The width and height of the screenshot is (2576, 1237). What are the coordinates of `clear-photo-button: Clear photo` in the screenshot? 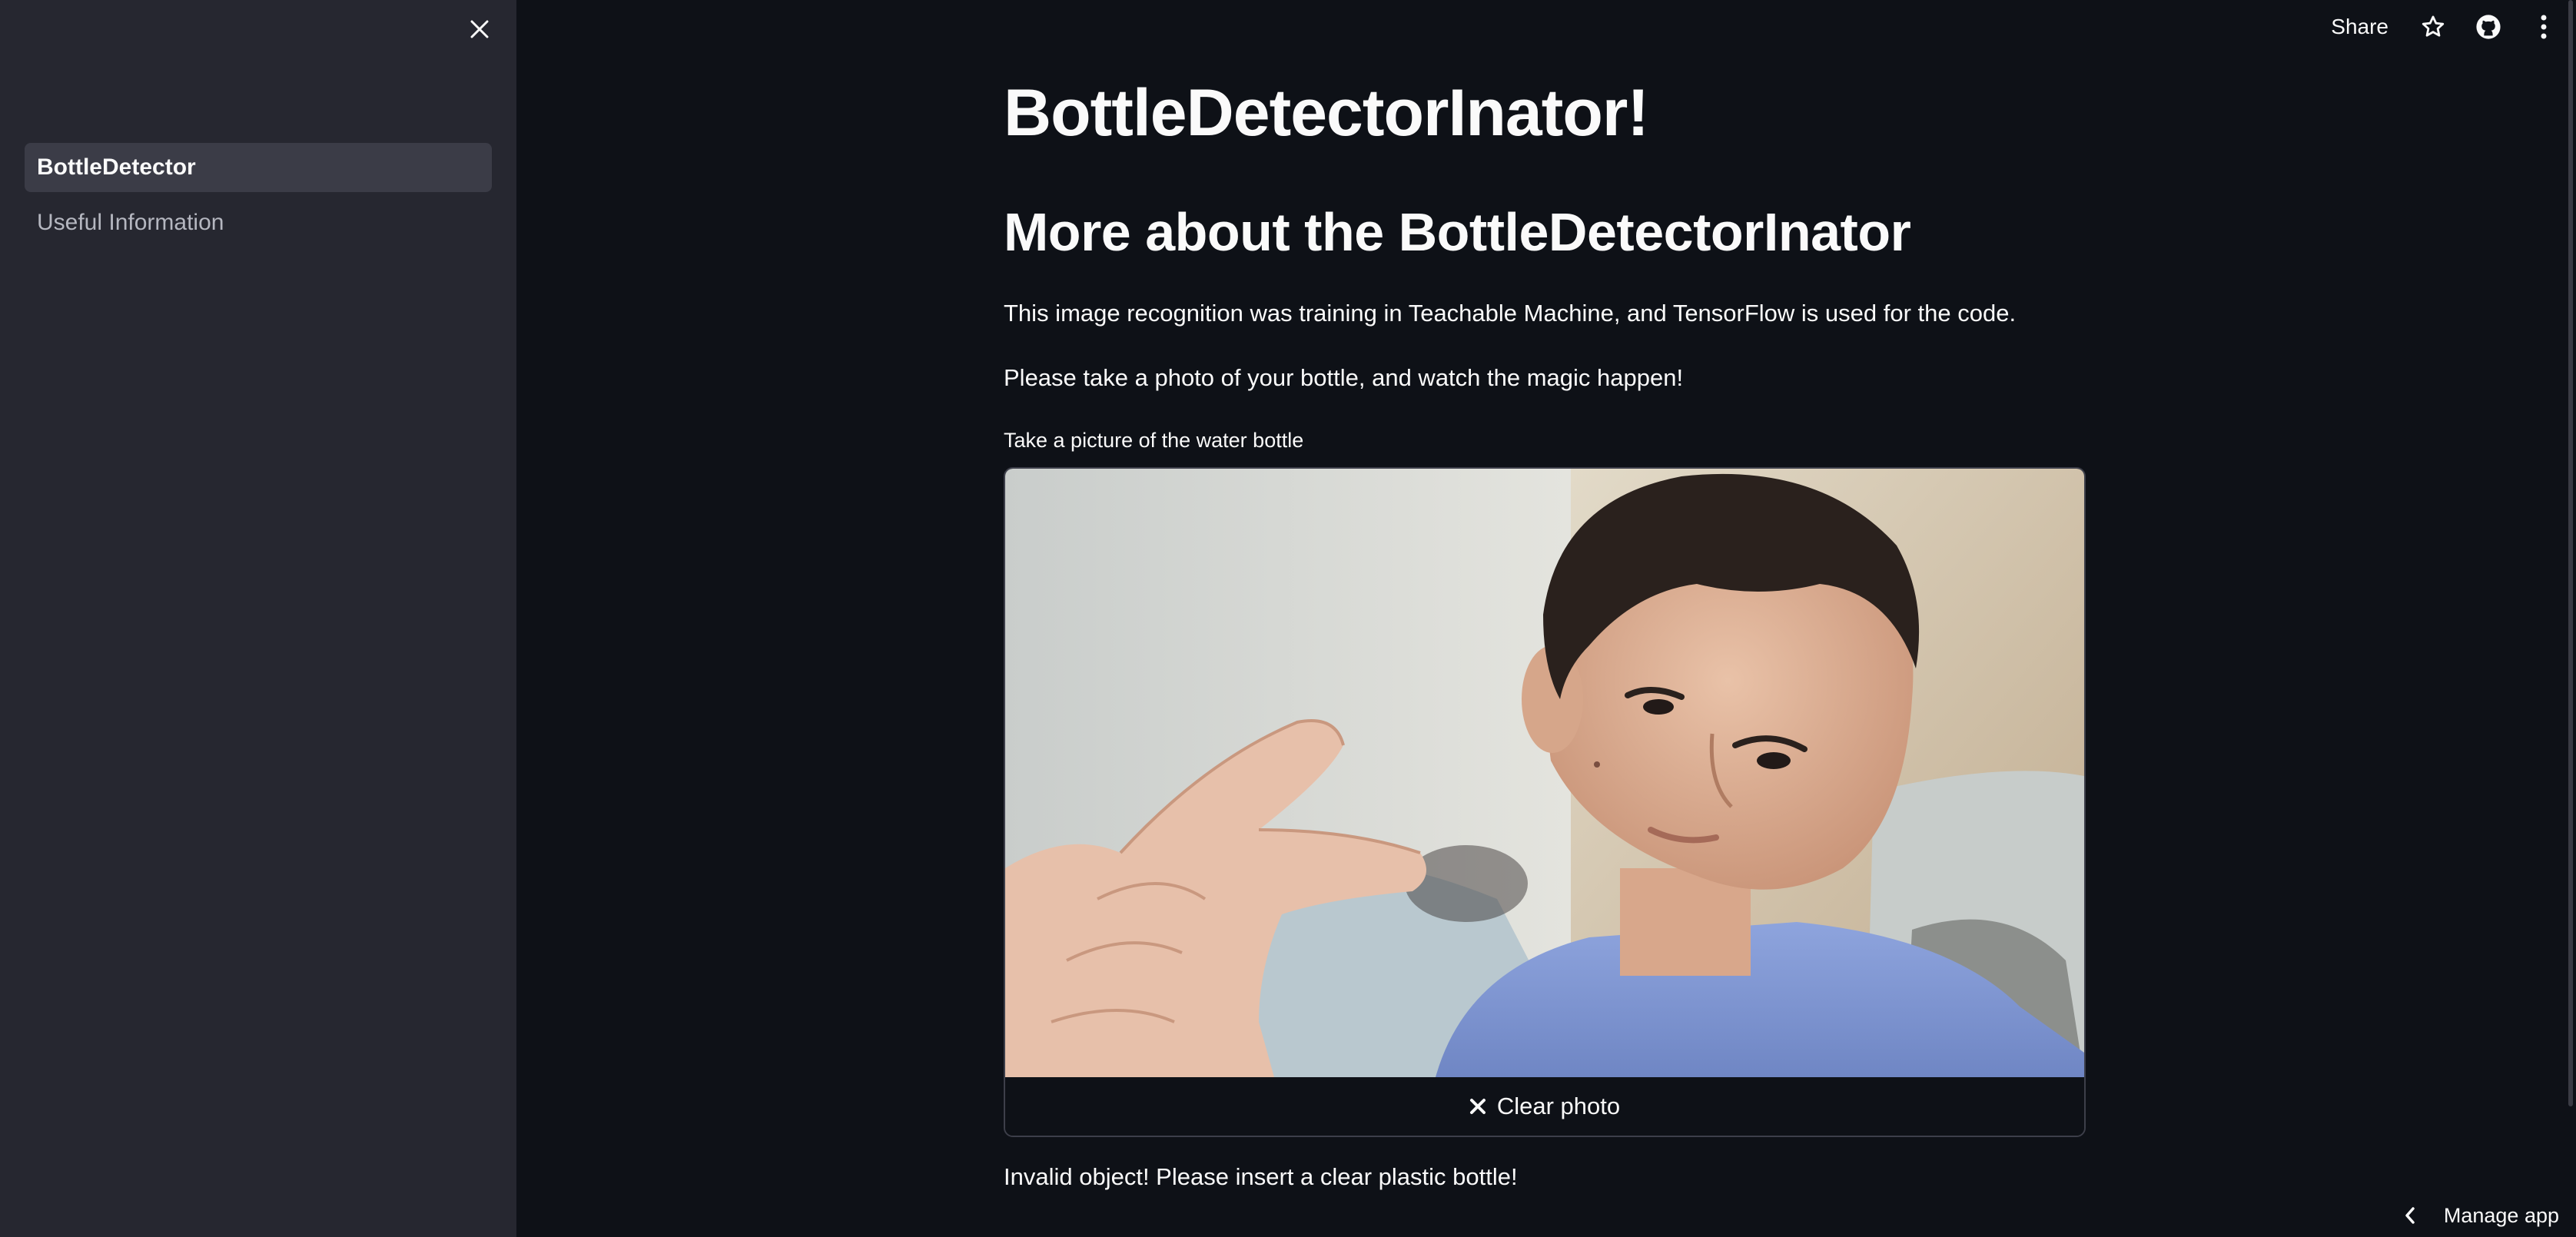 It's located at (1544, 1106).